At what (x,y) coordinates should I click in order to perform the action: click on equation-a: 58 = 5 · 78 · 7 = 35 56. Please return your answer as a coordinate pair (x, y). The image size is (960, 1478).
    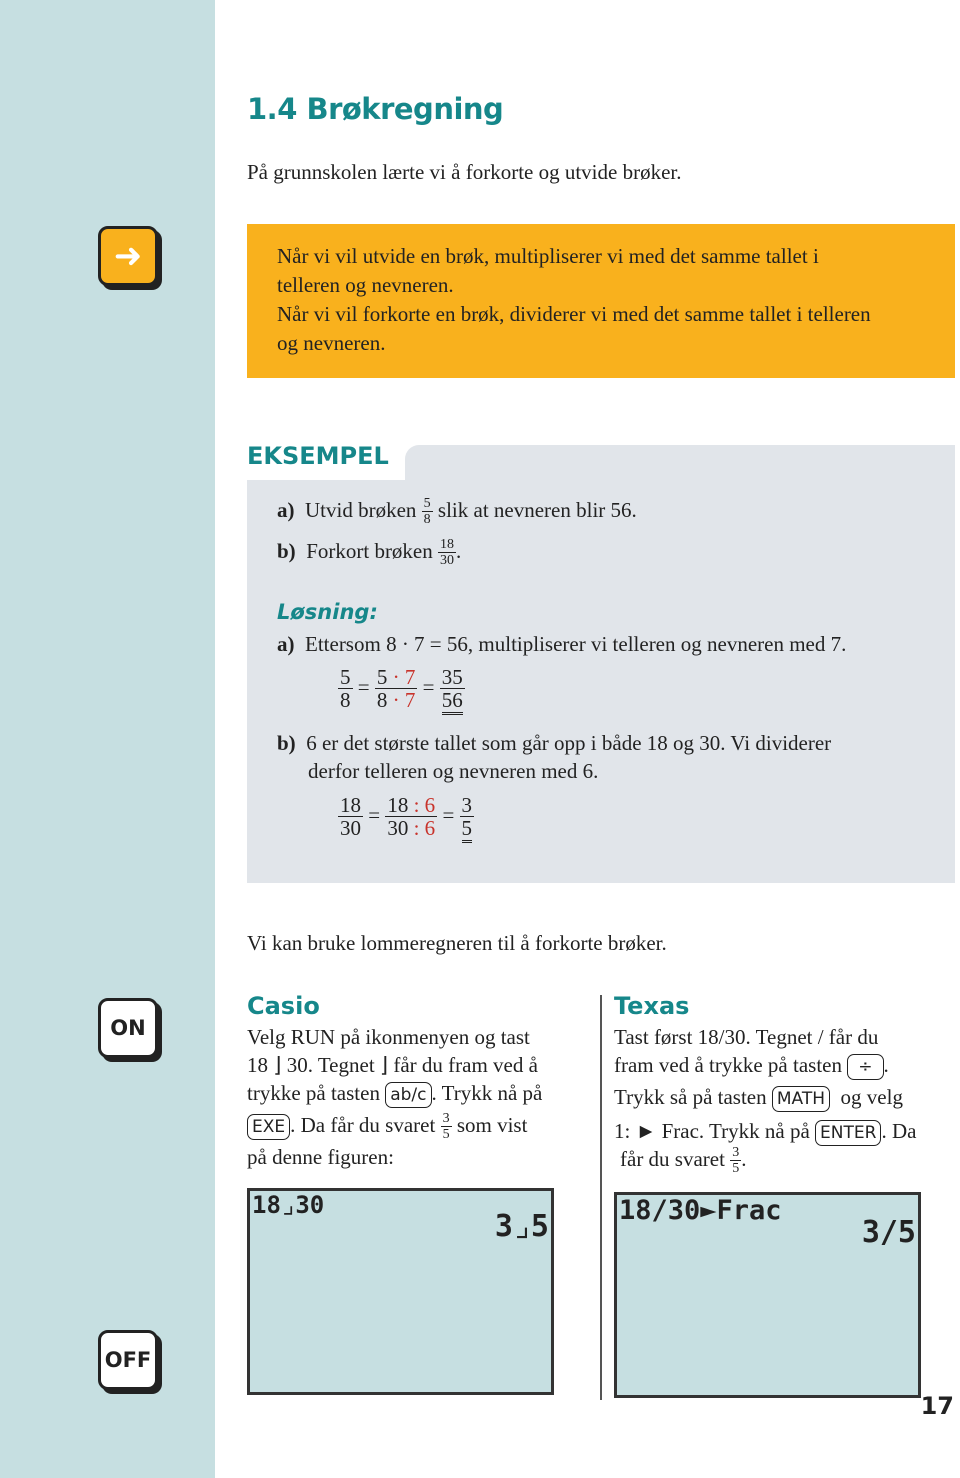
    Looking at the image, I should click on (401, 690).